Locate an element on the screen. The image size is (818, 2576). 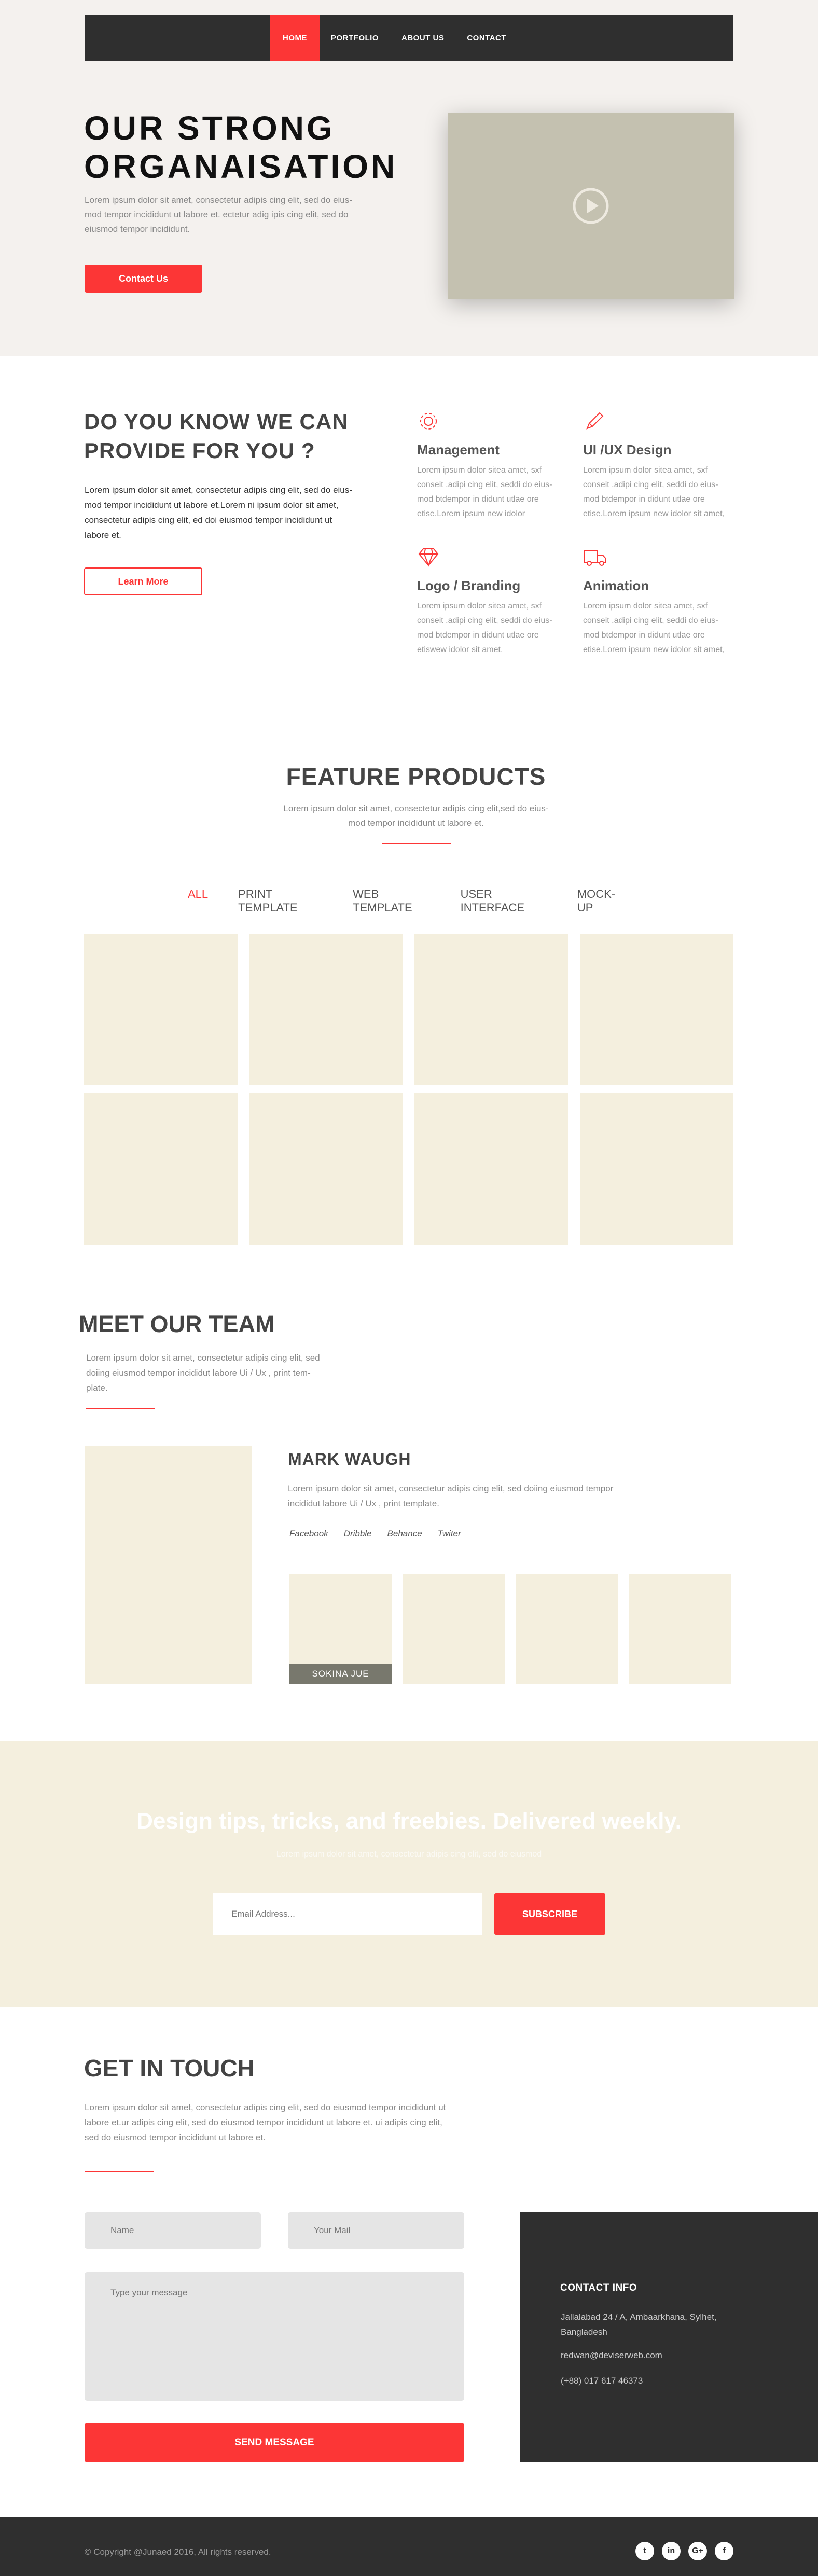
play-icon is located at coordinates (591, 206).